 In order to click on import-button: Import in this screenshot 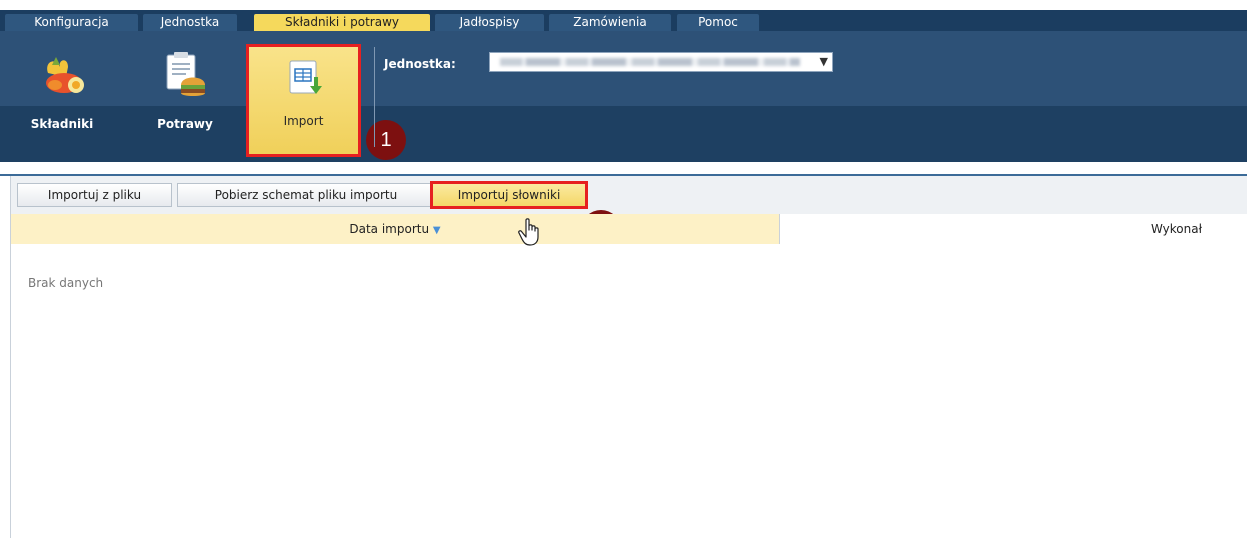, I will do `click(303, 100)`.